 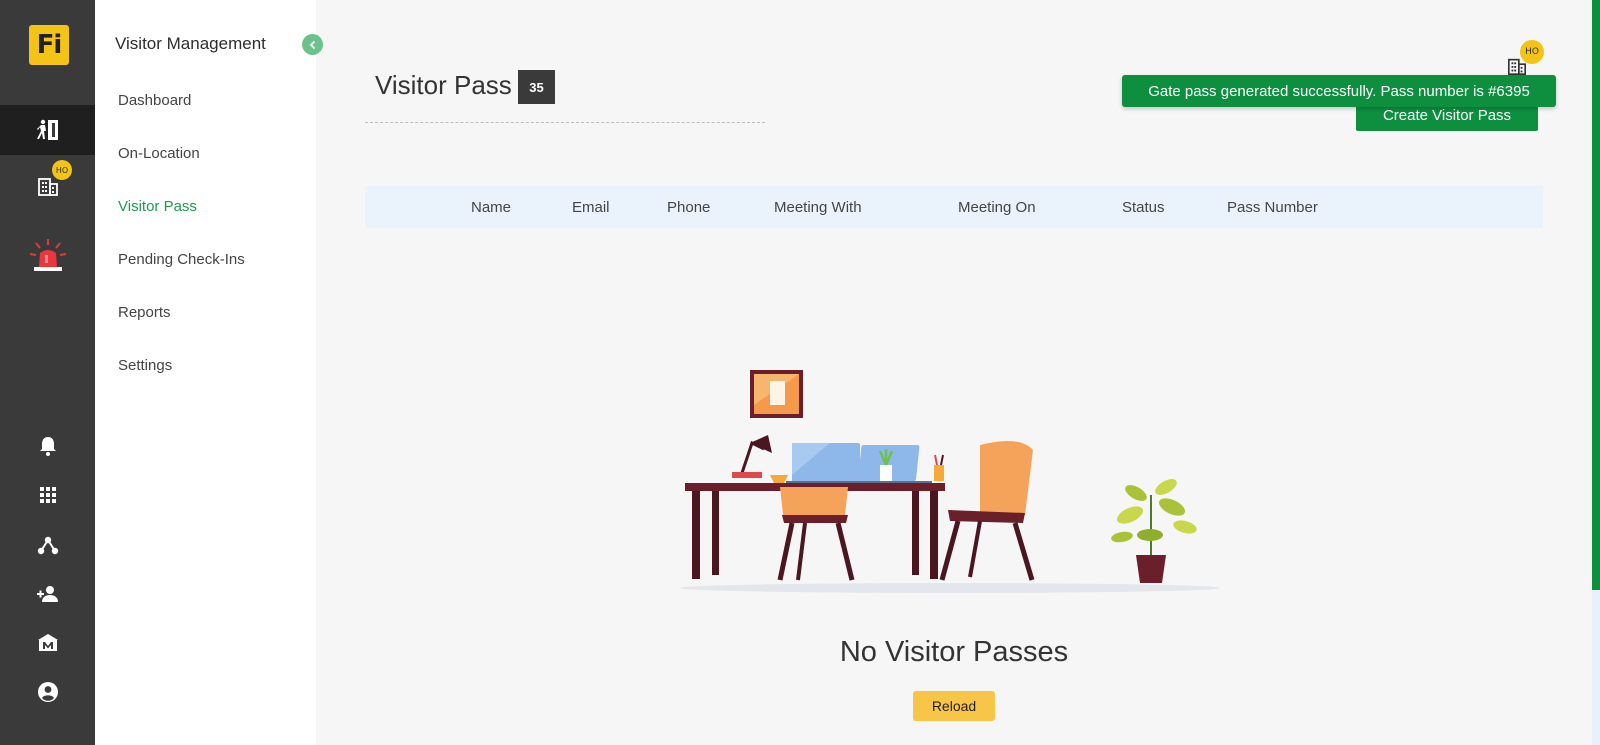 I want to click on sidebar-title: Visitor Management, so click(x=190, y=43).